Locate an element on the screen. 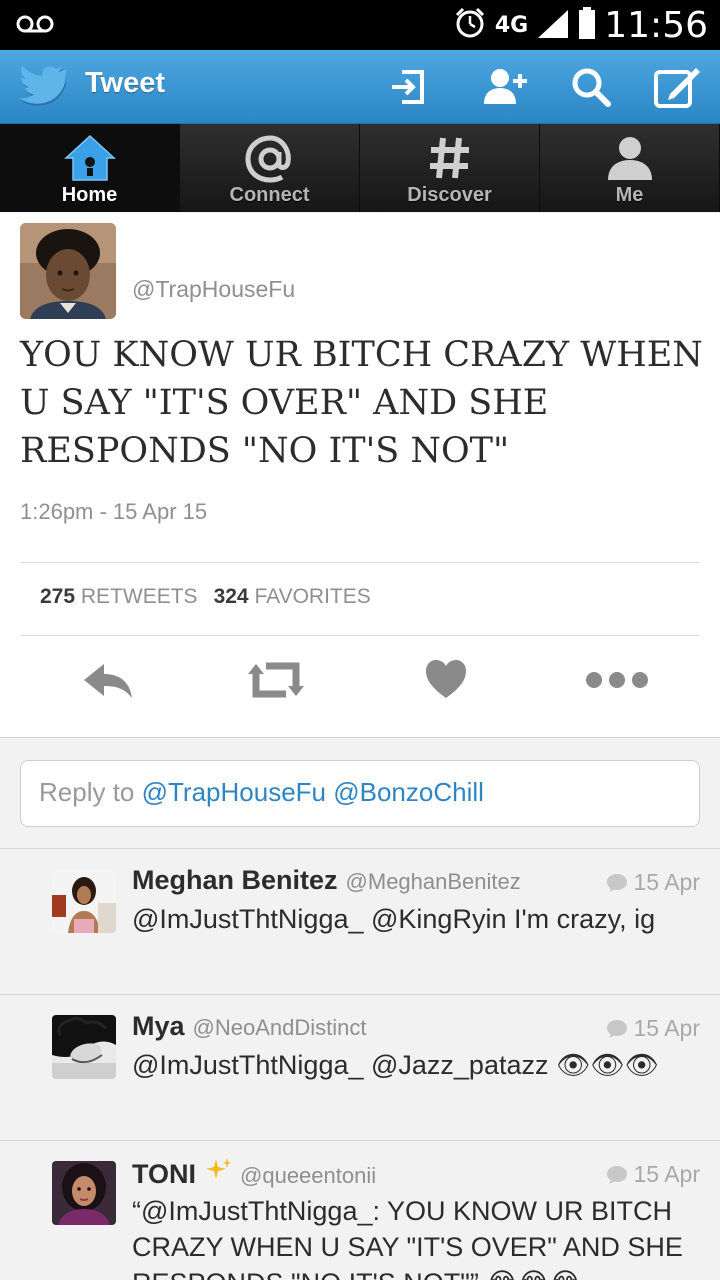 The width and height of the screenshot is (720, 1280). tab-label: Home is located at coordinates (89, 195).